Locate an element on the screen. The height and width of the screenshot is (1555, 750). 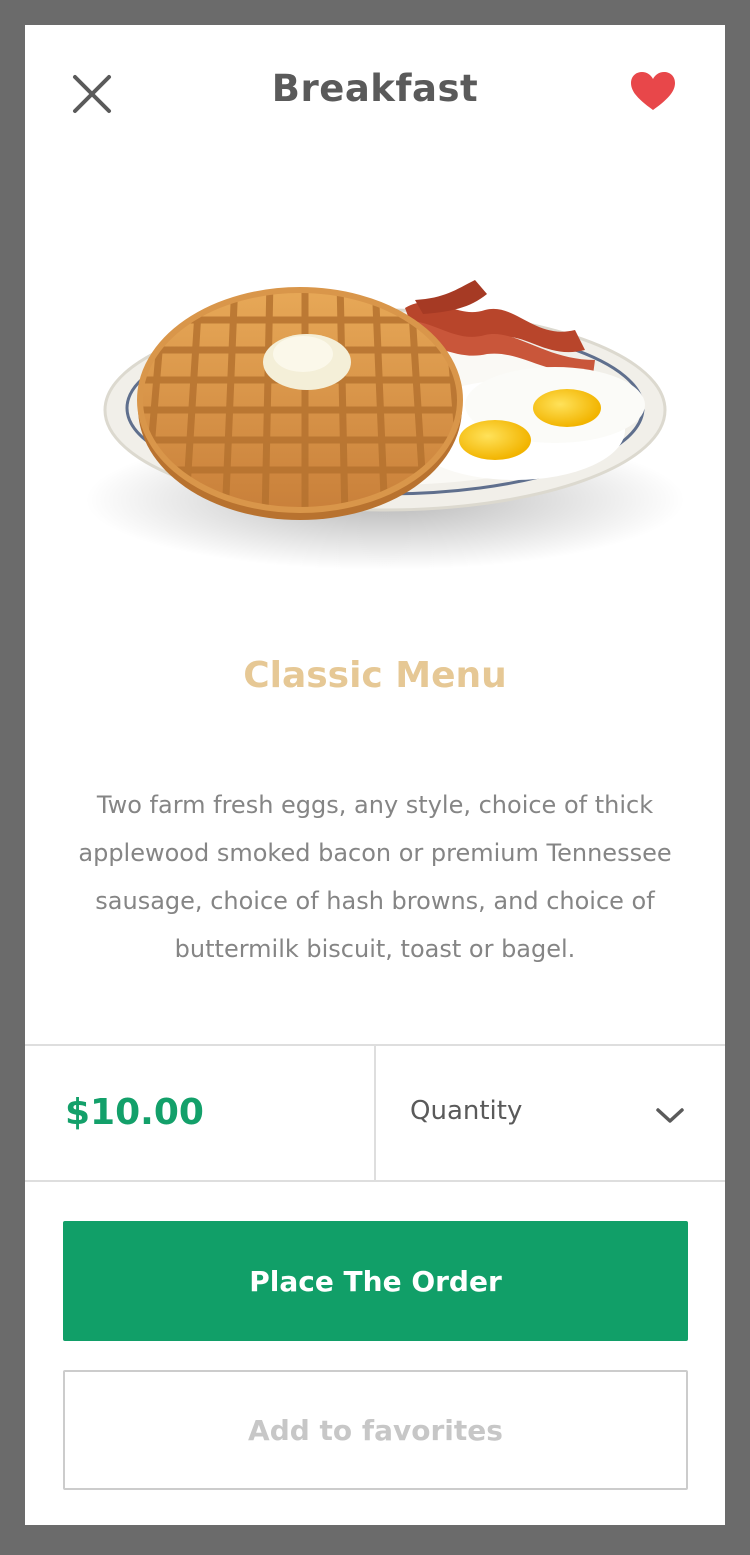
price-label: $10.00 is located at coordinates (134, 1112).